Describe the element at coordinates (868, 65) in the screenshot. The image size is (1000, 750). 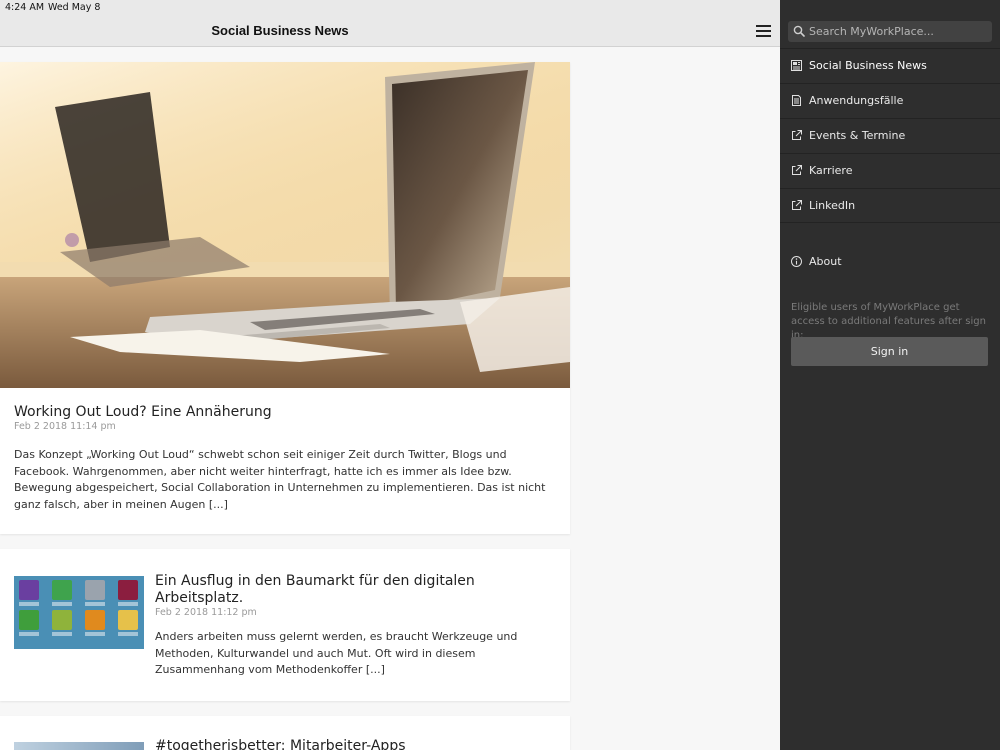
I see `sidebar-item-label: Social Business News` at that location.